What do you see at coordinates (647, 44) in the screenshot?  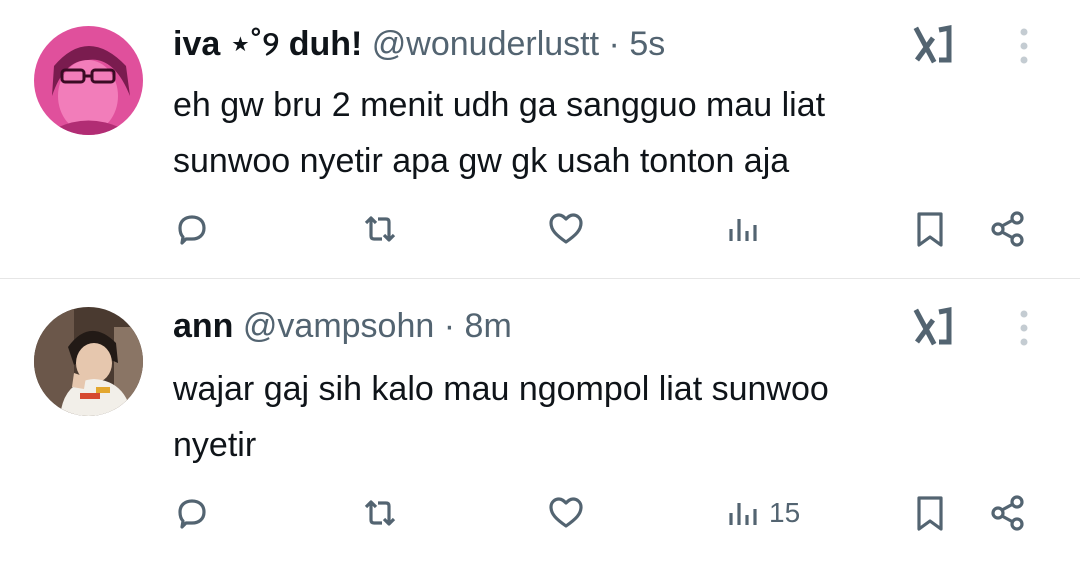 I see `timestamp: 5s` at bounding box center [647, 44].